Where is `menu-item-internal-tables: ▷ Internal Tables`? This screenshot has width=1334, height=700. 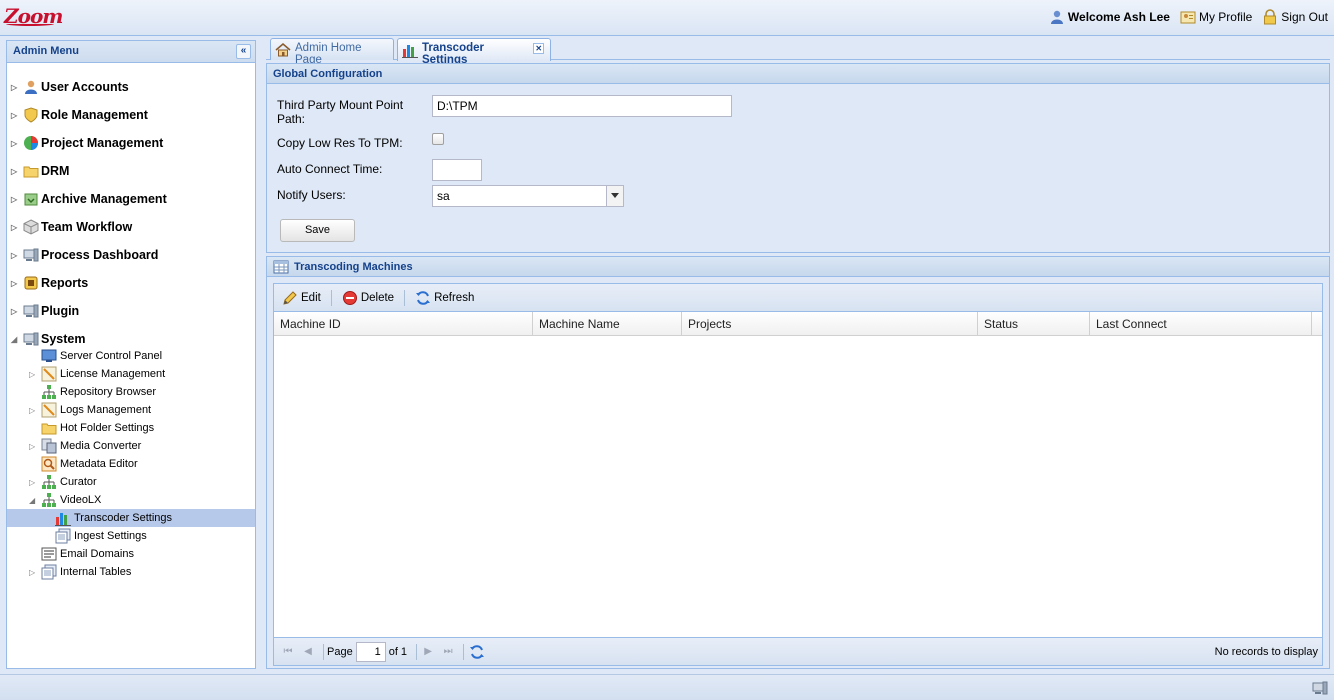 menu-item-internal-tables: ▷ Internal Tables is located at coordinates (131, 572).